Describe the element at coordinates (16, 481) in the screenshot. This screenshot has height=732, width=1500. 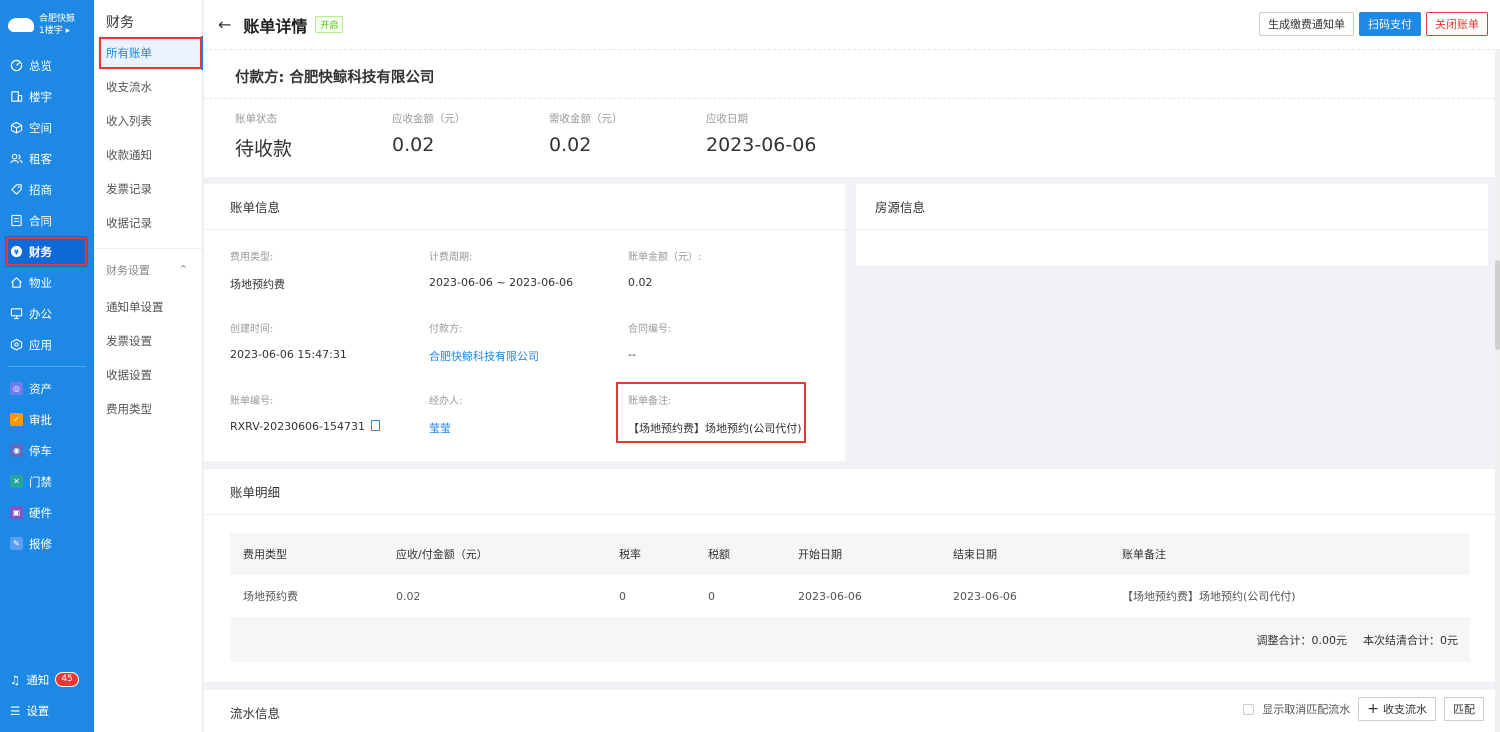
I see `access-control-icon: ✕` at that location.